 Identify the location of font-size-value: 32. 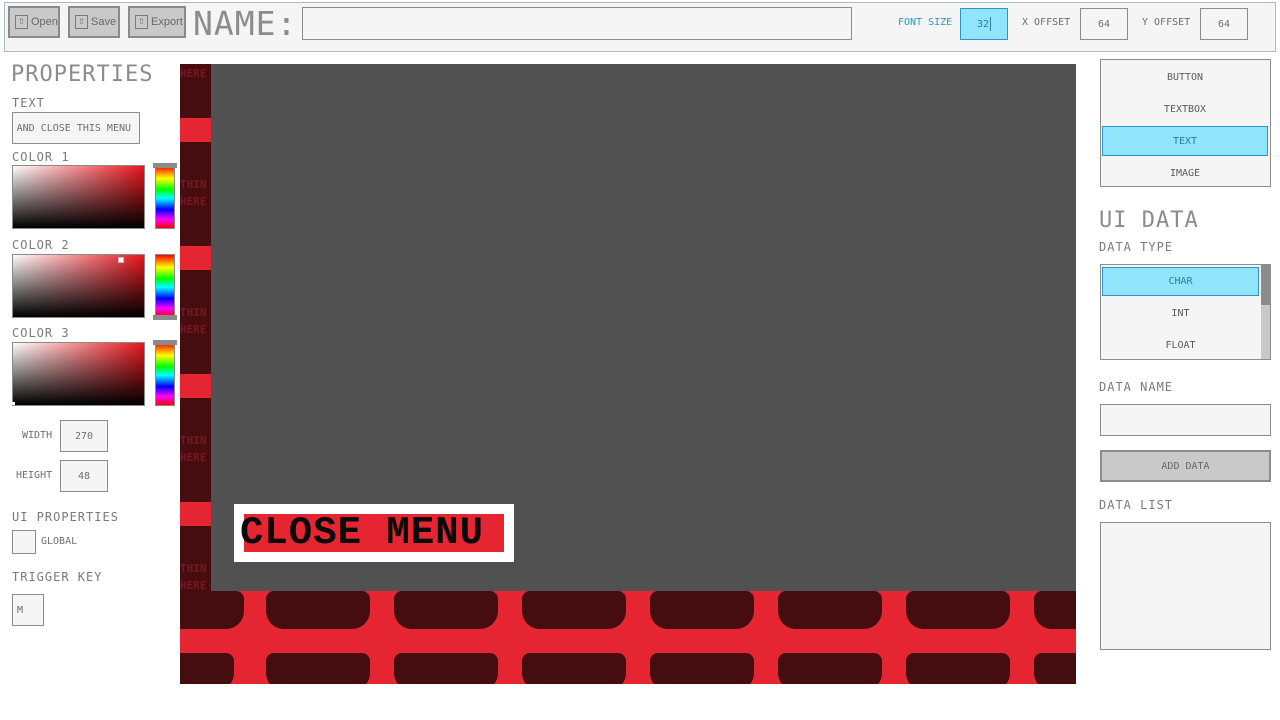
(983, 24).